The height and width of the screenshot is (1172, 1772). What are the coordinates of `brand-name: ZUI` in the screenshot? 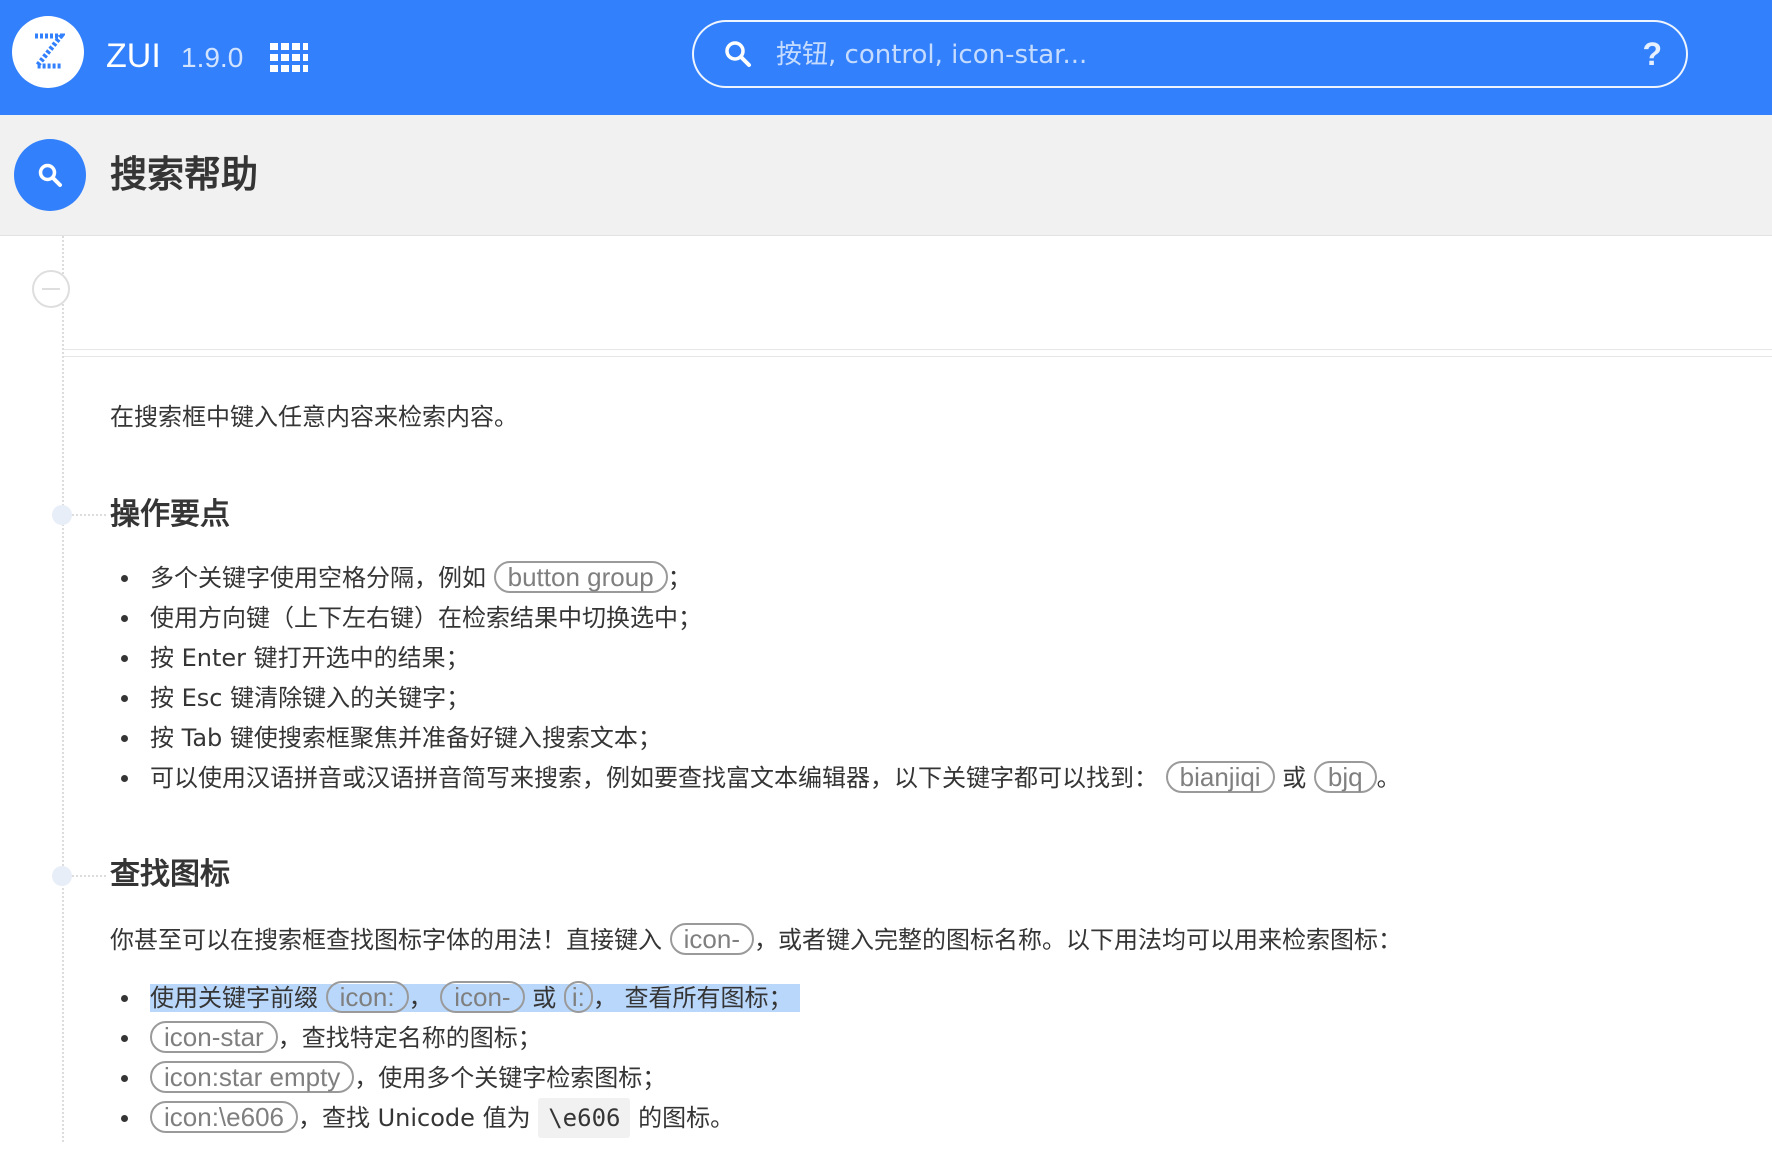 It's located at (133, 56).